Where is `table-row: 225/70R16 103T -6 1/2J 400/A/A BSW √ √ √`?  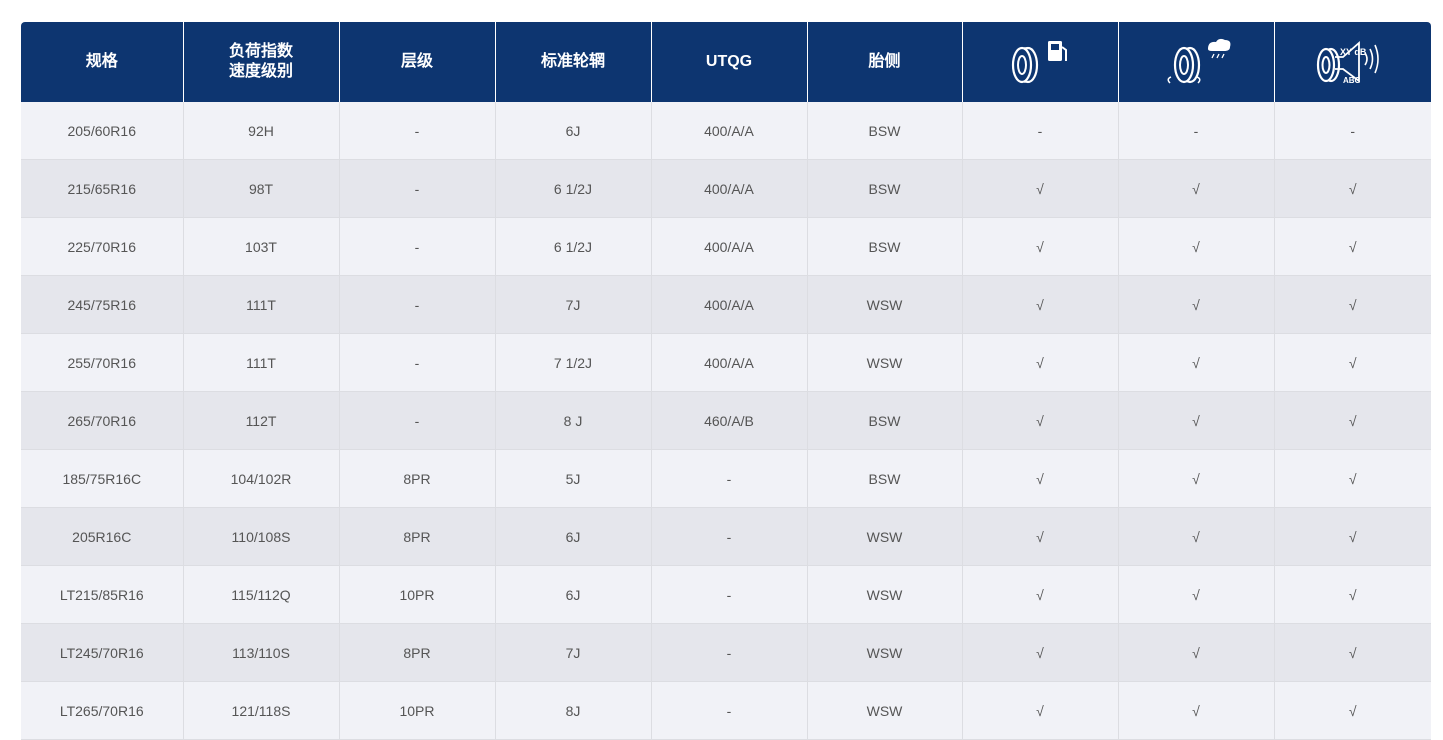
table-row: 225/70R16 103T -6 1/2J 400/A/A BSW √ √ √ is located at coordinates (726, 246).